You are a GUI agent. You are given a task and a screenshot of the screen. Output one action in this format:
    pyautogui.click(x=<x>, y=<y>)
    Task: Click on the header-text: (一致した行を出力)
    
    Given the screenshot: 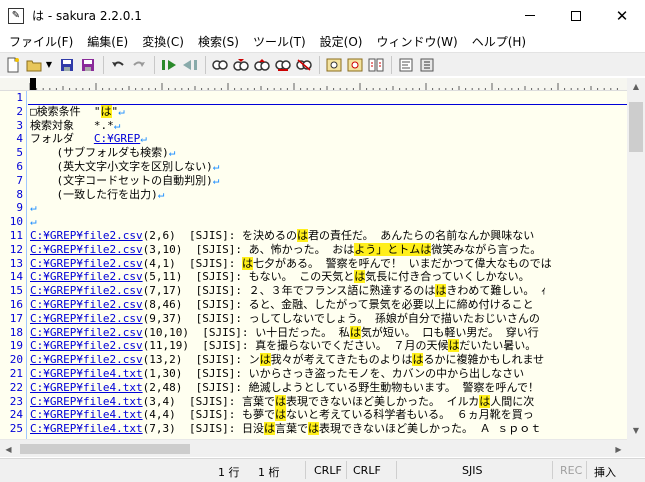 What is the action you would take?
    pyautogui.click(x=94, y=194)
    